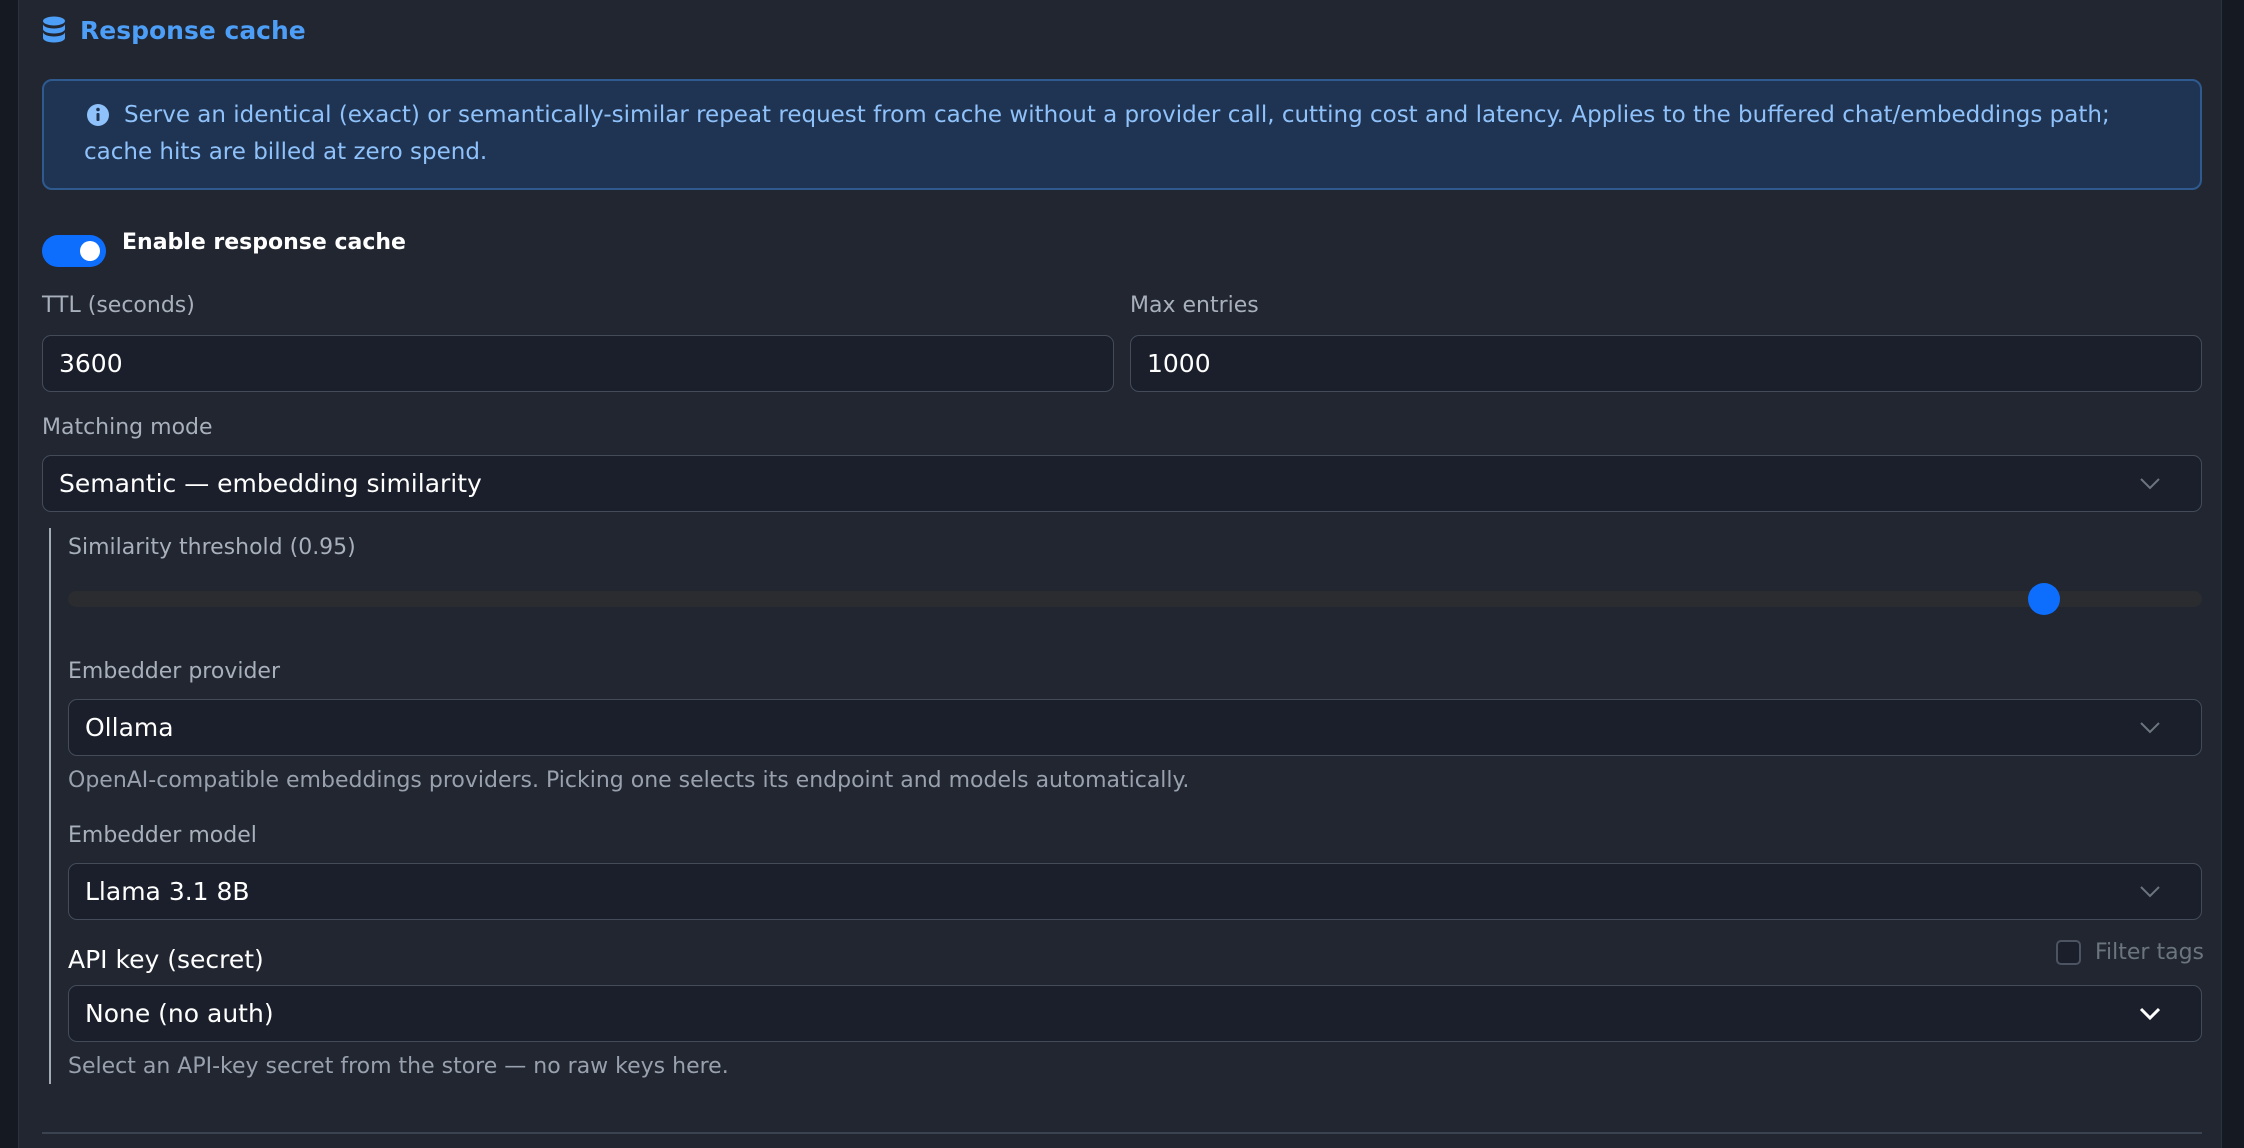  What do you see at coordinates (1122, 1133) in the screenshot?
I see `section-divider` at bounding box center [1122, 1133].